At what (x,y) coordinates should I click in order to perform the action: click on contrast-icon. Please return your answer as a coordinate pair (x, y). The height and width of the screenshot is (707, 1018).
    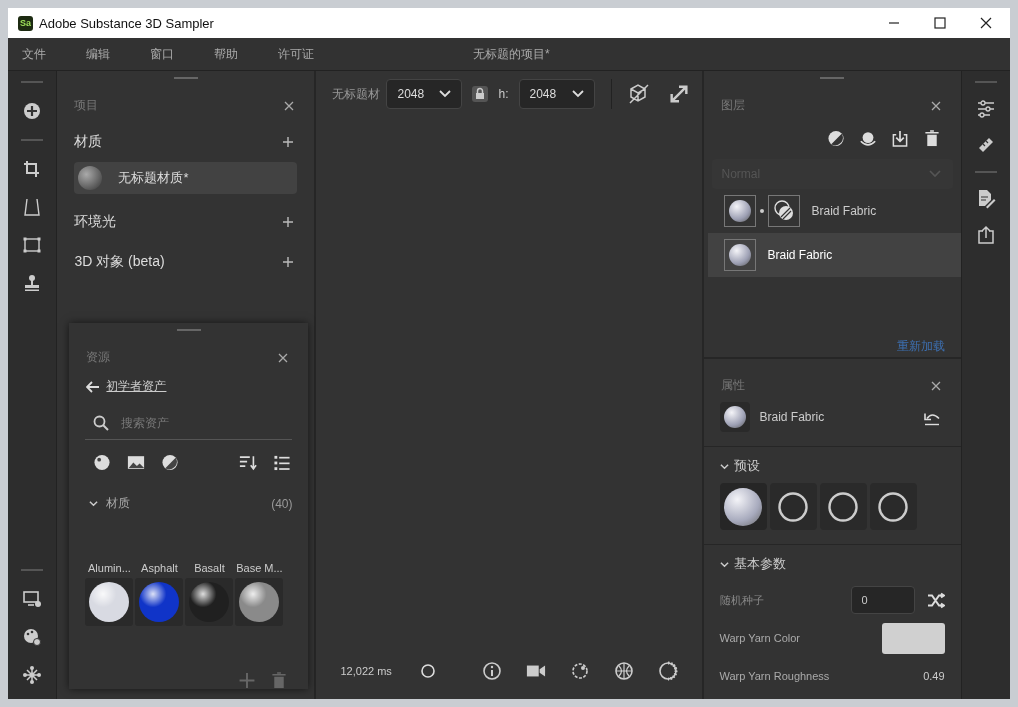
    Looking at the image, I should click on (835, 138).